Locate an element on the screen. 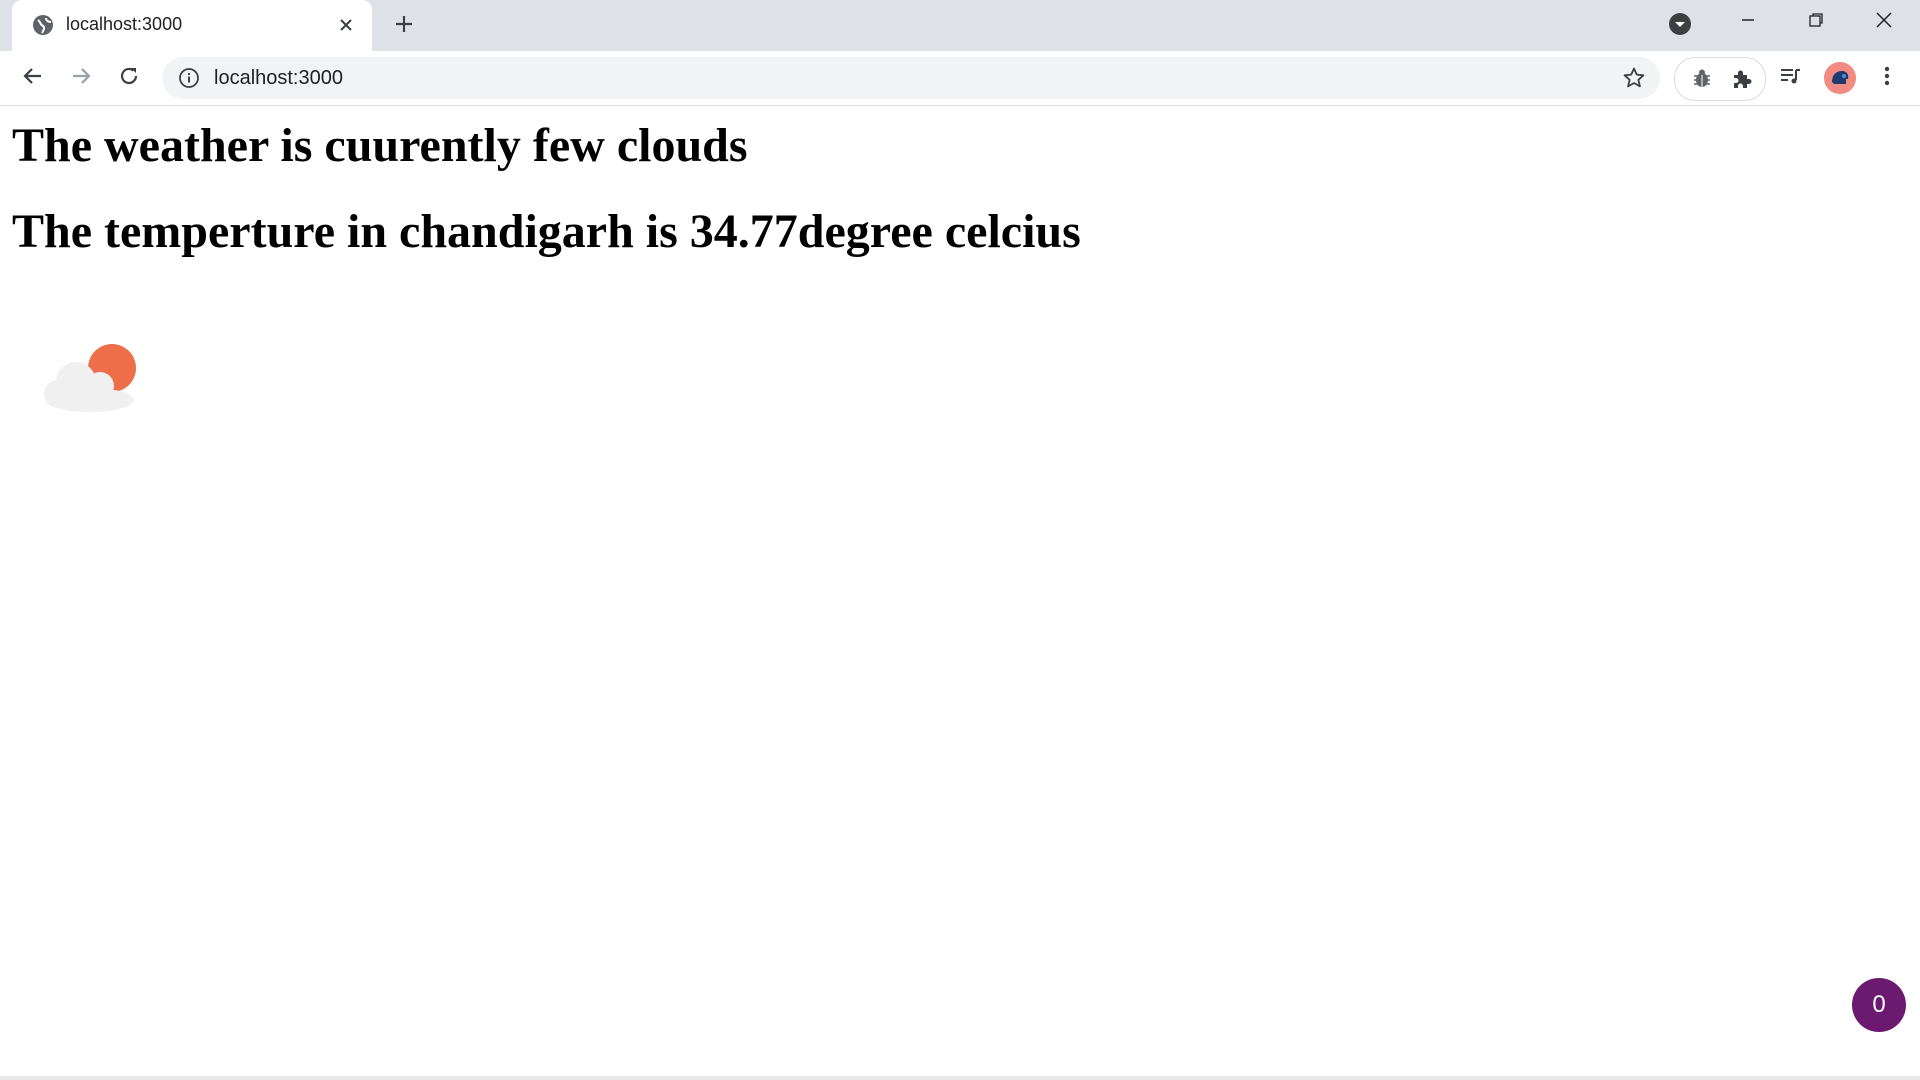 The image size is (1920, 1080). globe-icon is located at coordinates (43, 25).